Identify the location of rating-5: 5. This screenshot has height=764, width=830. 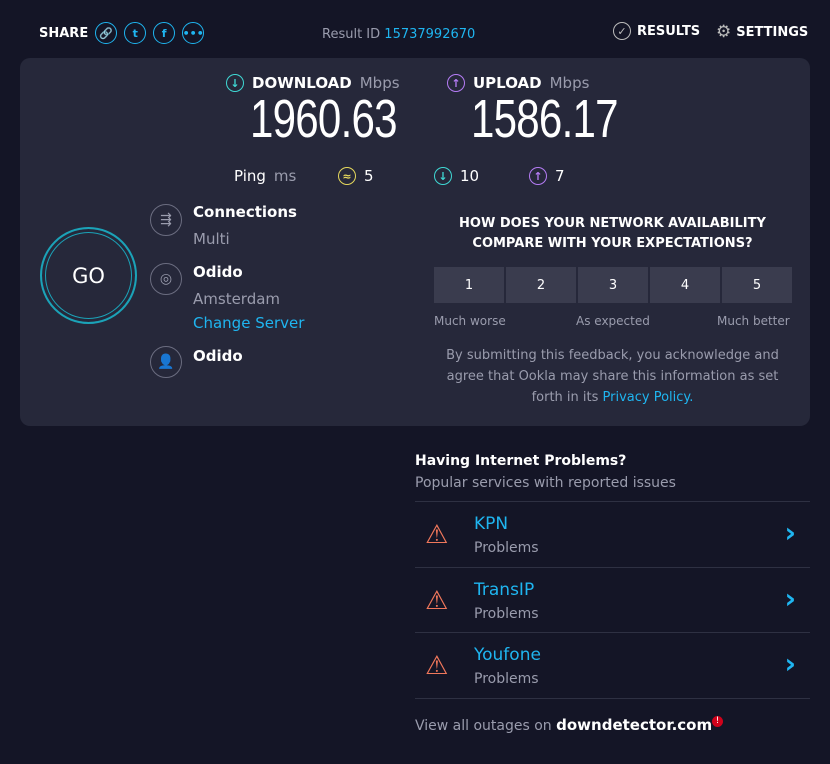
(757, 285).